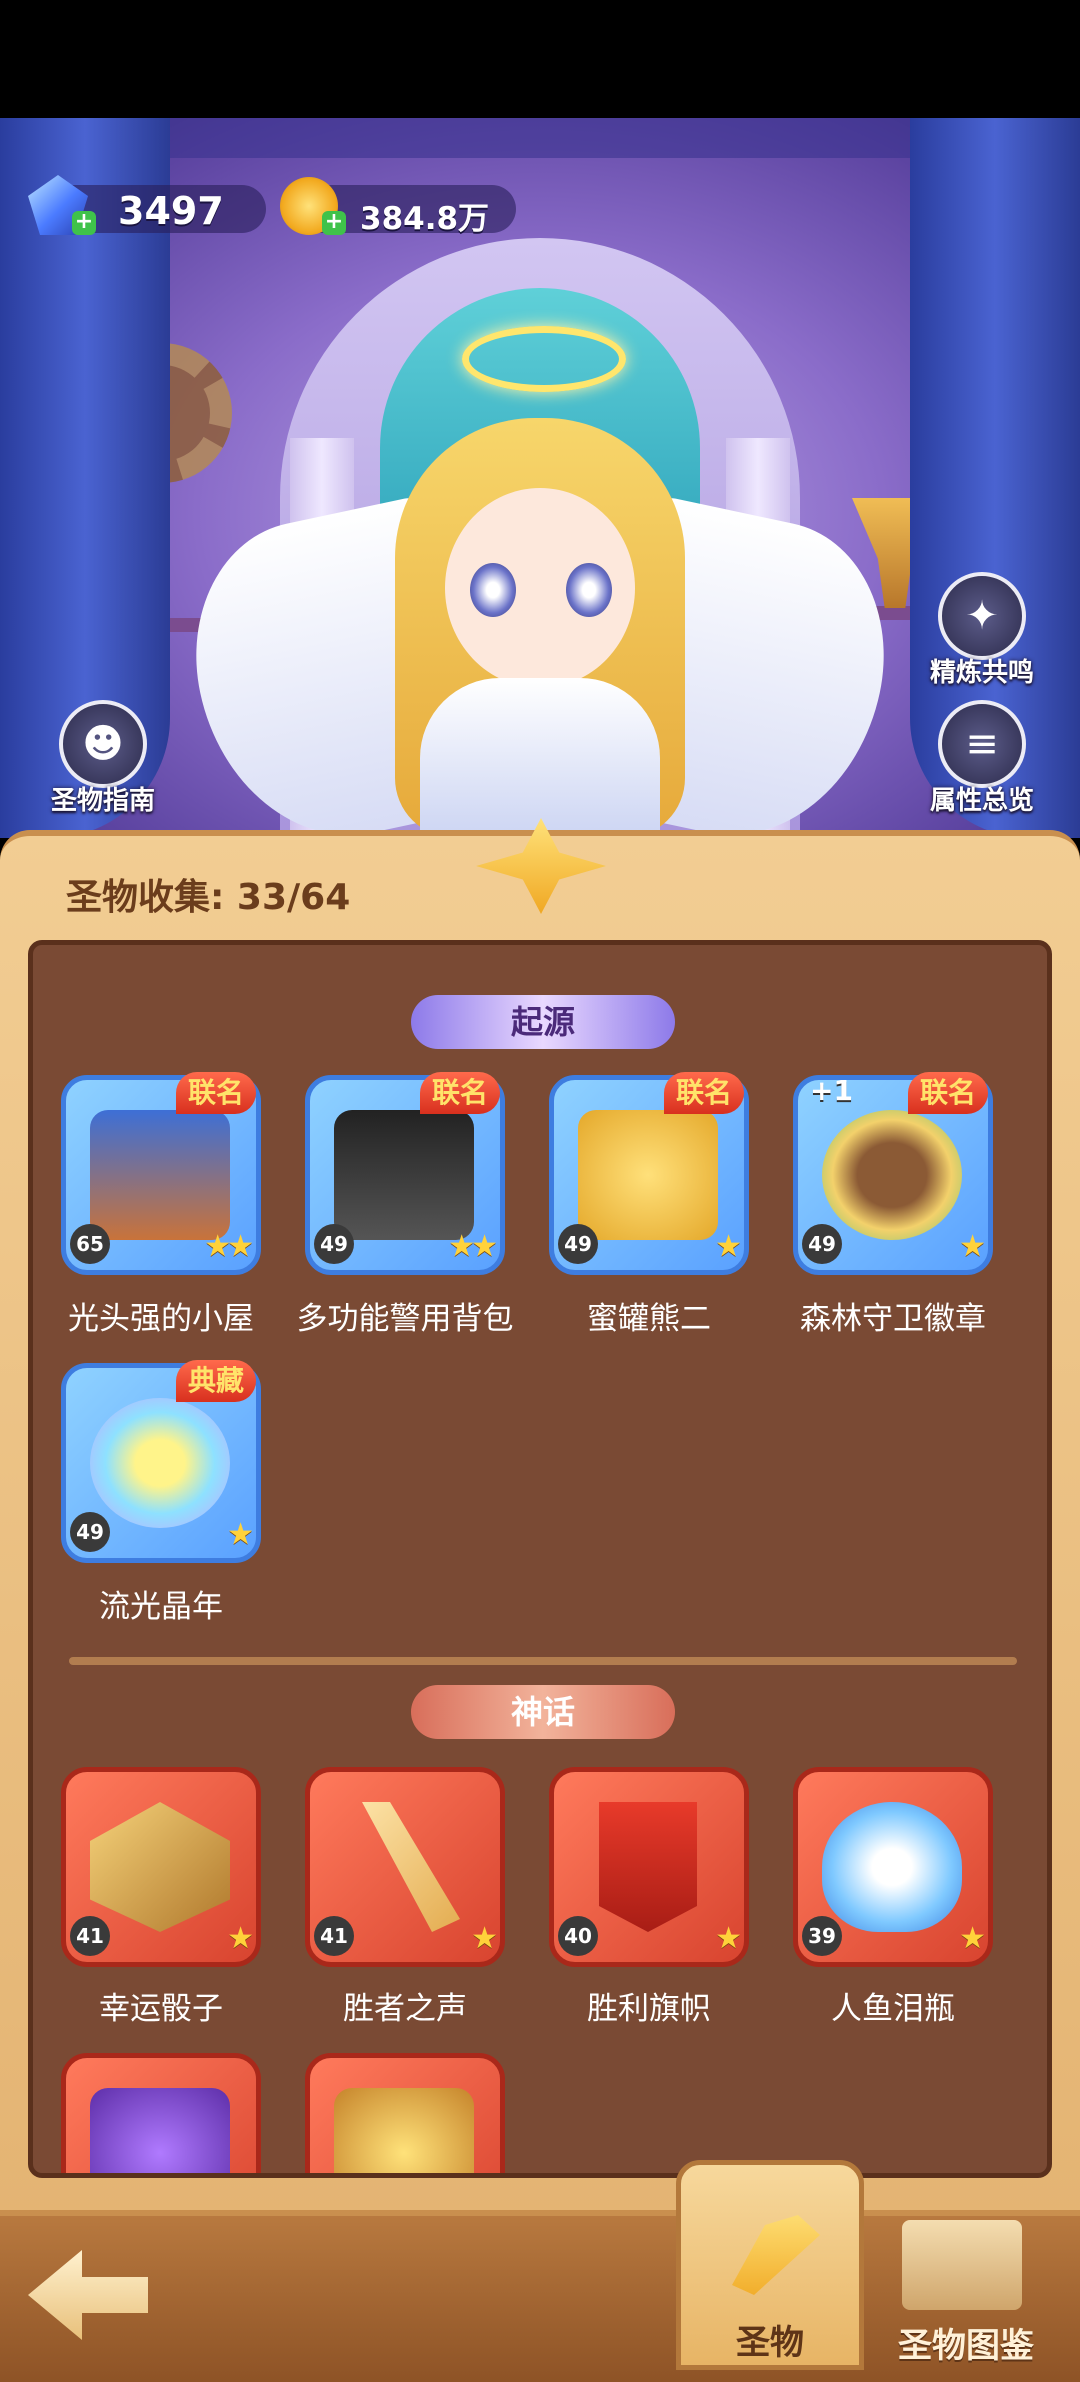  I want to click on banner-icon, so click(648, 1867).